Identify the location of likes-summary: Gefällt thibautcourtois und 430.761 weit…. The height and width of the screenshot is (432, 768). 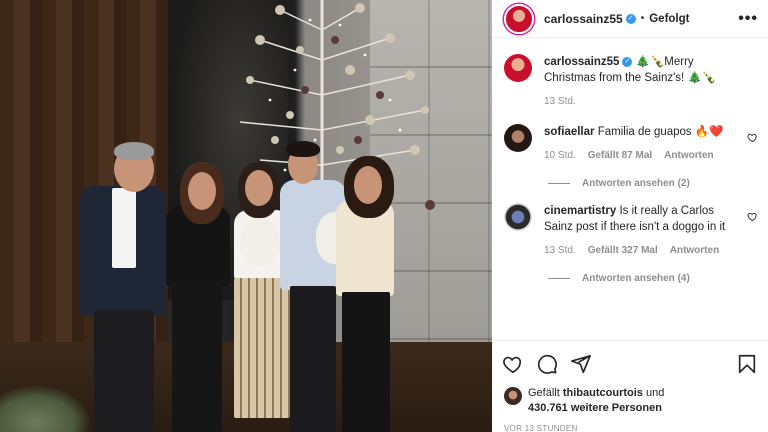
(584, 401).